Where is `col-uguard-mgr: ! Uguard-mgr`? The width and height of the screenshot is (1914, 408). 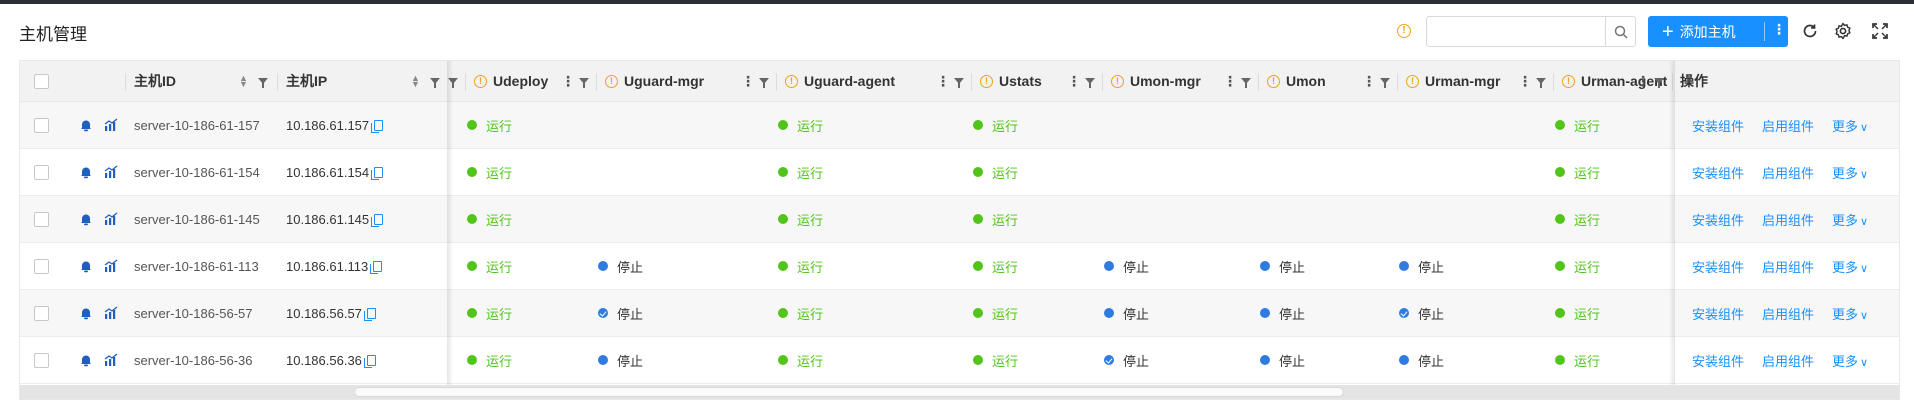
col-uguard-mgr: ! Uguard-mgr is located at coordinates (654, 81).